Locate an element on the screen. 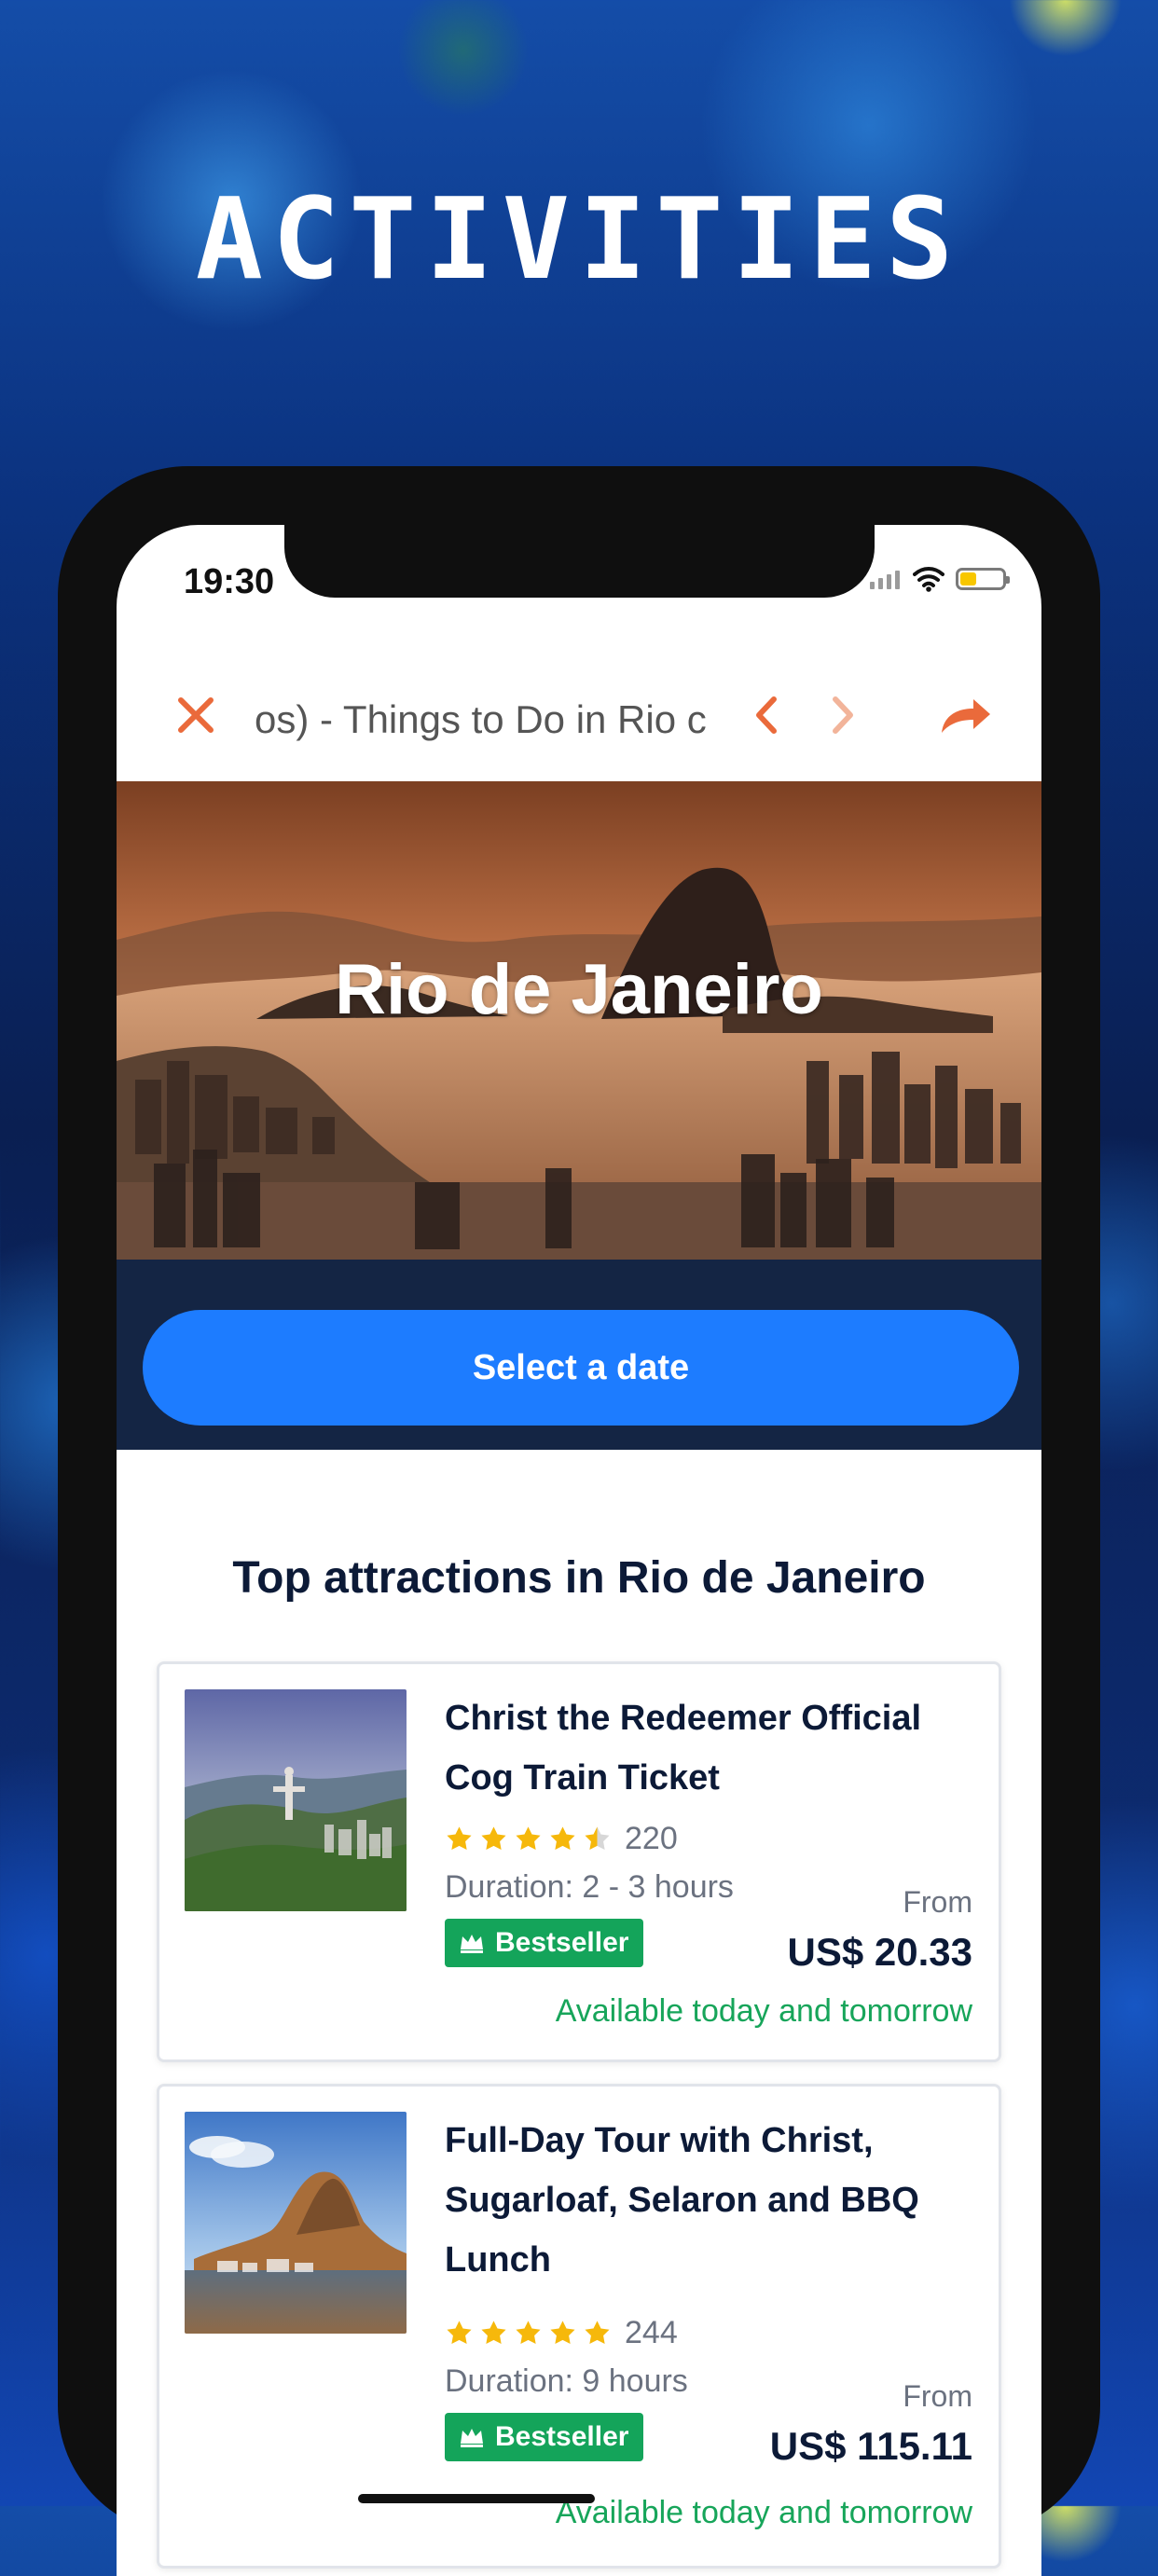 The height and width of the screenshot is (2576, 1158). christ-redeemer-photo is located at coordinates (296, 1800).